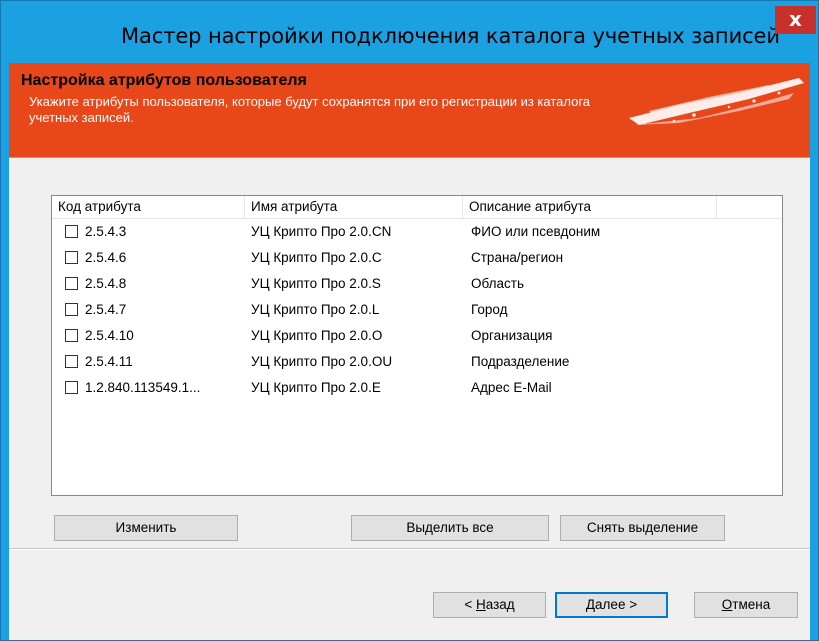 This screenshot has height=641, width=819. What do you see at coordinates (148, 207) in the screenshot?
I see `column-header-code: Код атрибута` at bounding box center [148, 207].